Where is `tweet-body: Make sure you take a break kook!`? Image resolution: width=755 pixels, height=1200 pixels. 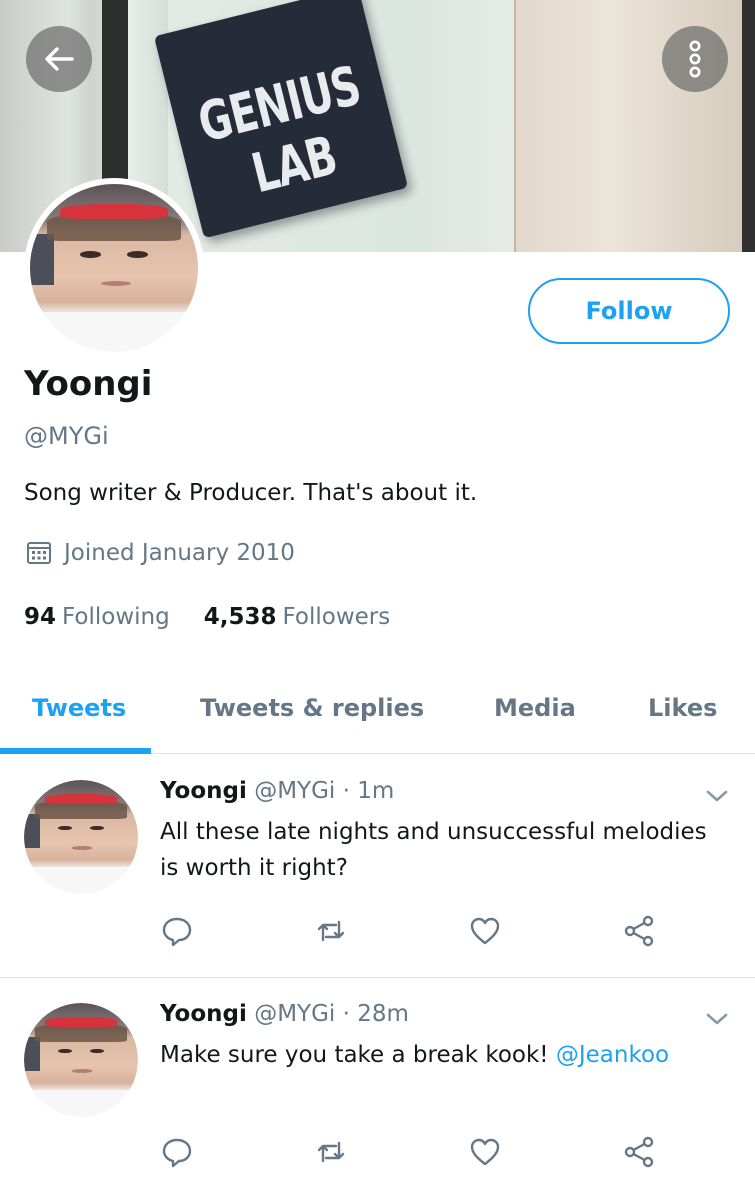 tweet-body: Make sure you take a break kook! is located at coordinates (354, 1055).